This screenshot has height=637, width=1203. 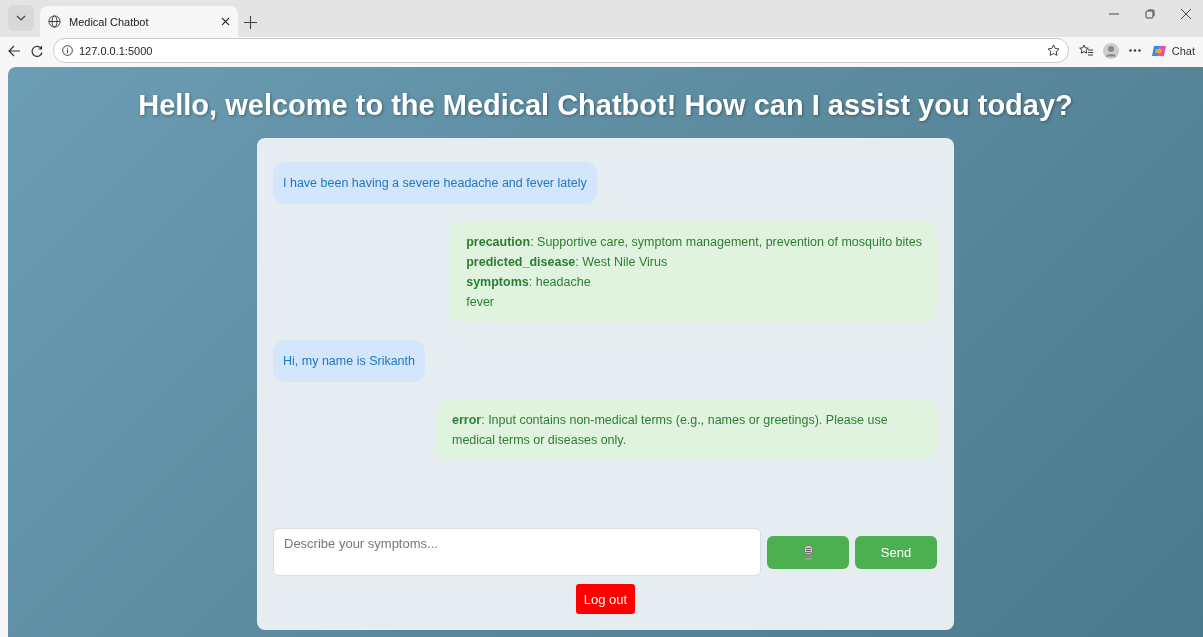 What do you see at coordinates (1053, 50) in the screenshot?
I see `star-icon` at bounding box center [1053, 50].